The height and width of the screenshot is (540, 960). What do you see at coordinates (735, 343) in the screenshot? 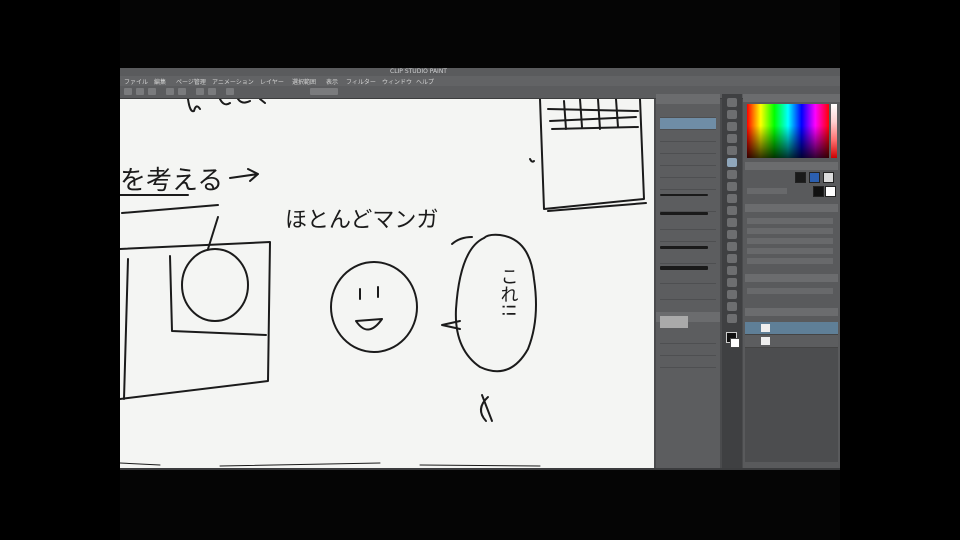
I see `sub-color-swatch` at bounding box center [735, 343].